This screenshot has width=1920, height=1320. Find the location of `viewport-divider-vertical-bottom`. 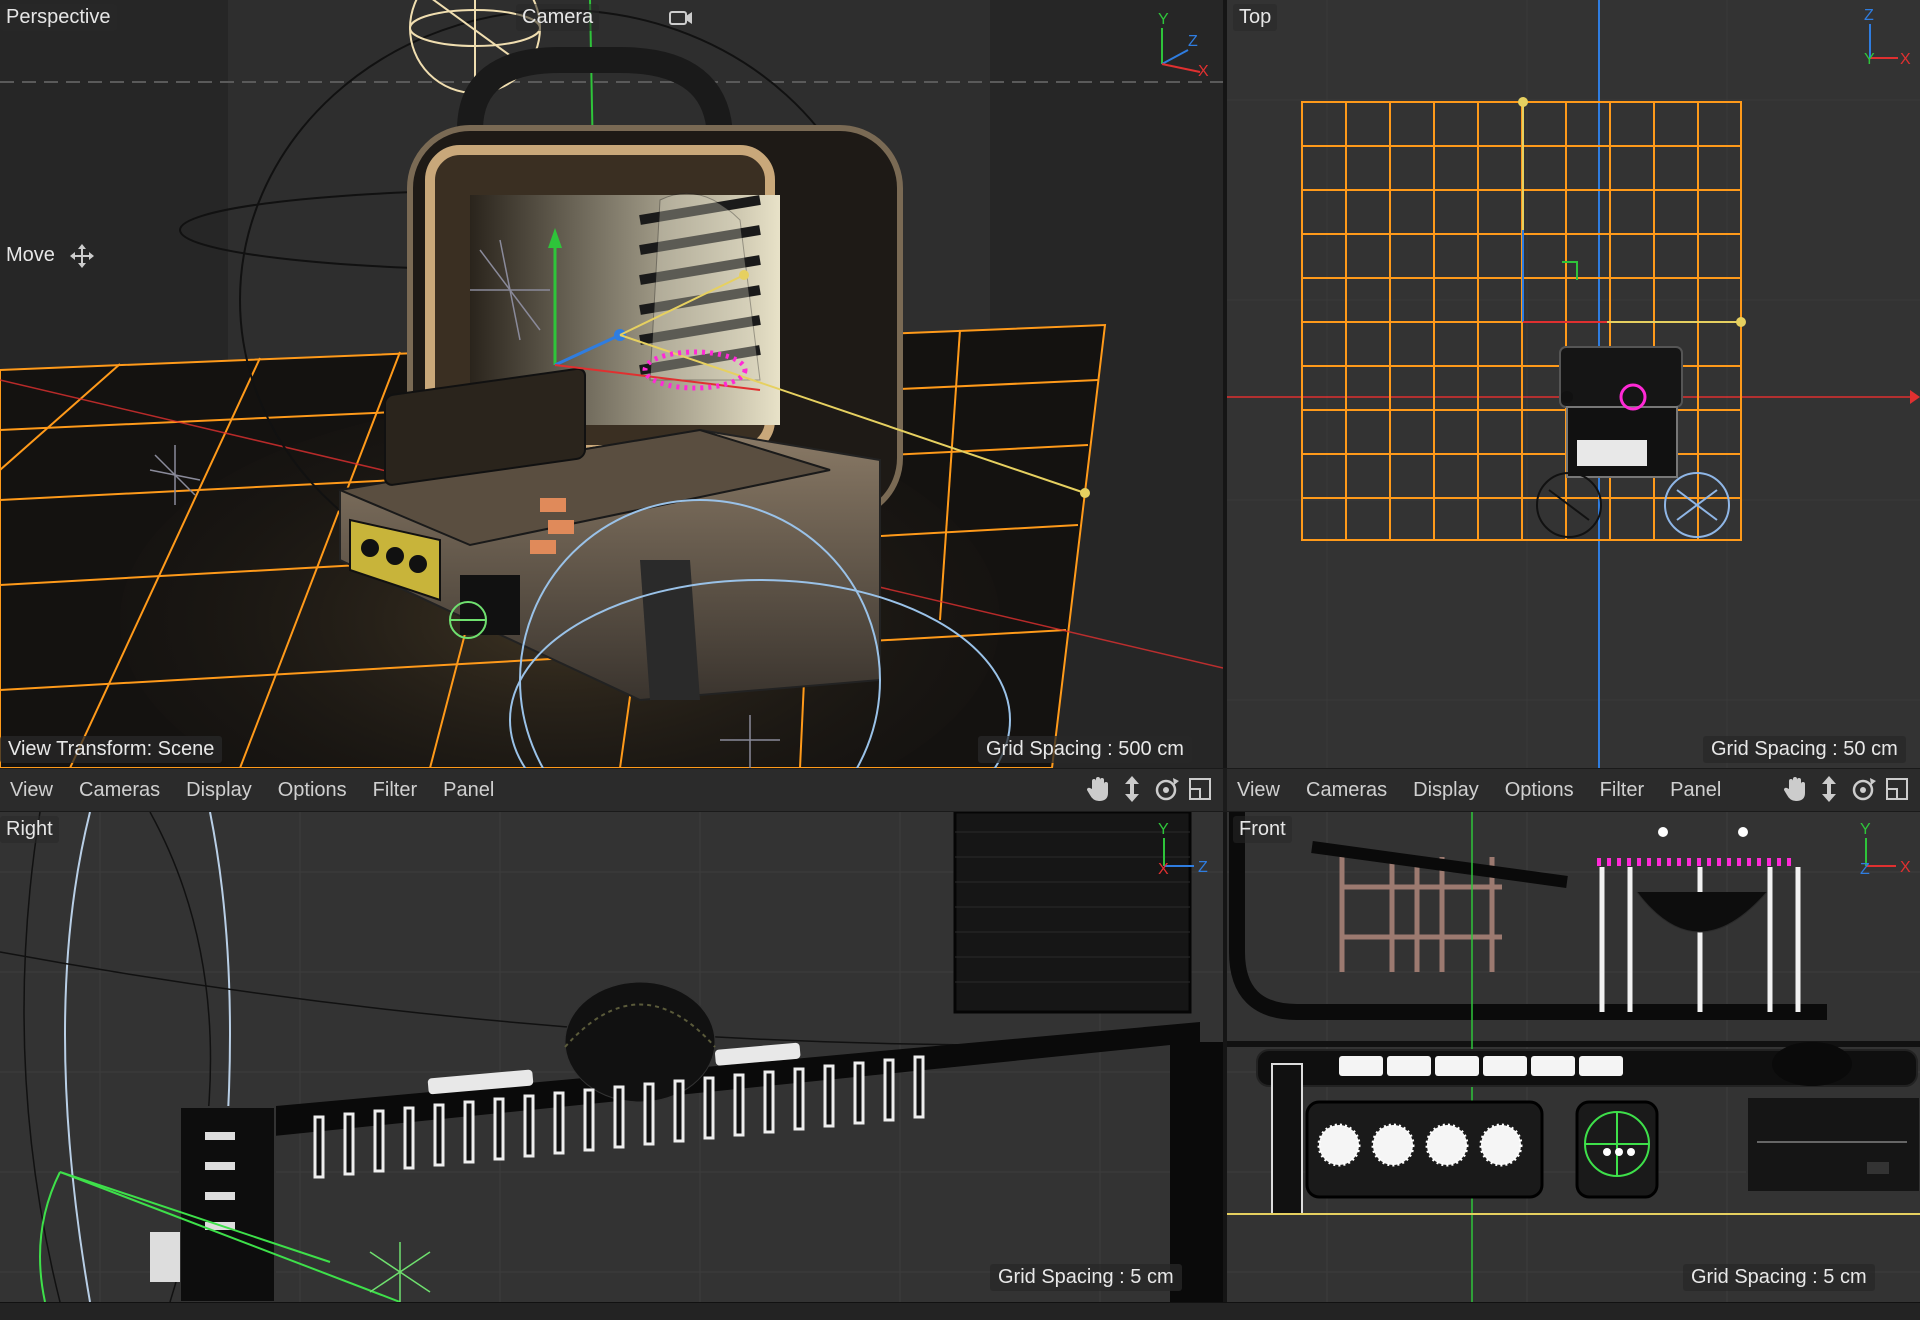

viewport-divider-vertical-bottom is located at coordinates (1225, 1057).